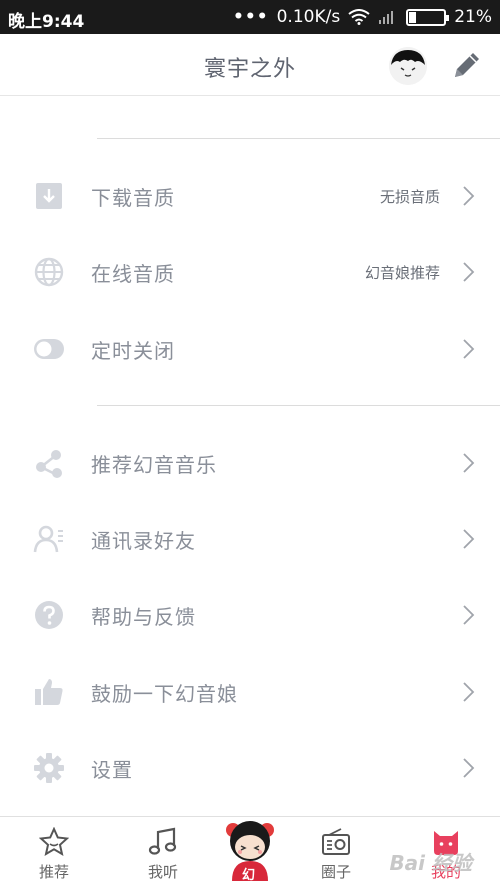 Image resolution: width=500 pixels, height=889 pixels. I want to click on cartoon-face-avatar-icon, so click(408, 66).